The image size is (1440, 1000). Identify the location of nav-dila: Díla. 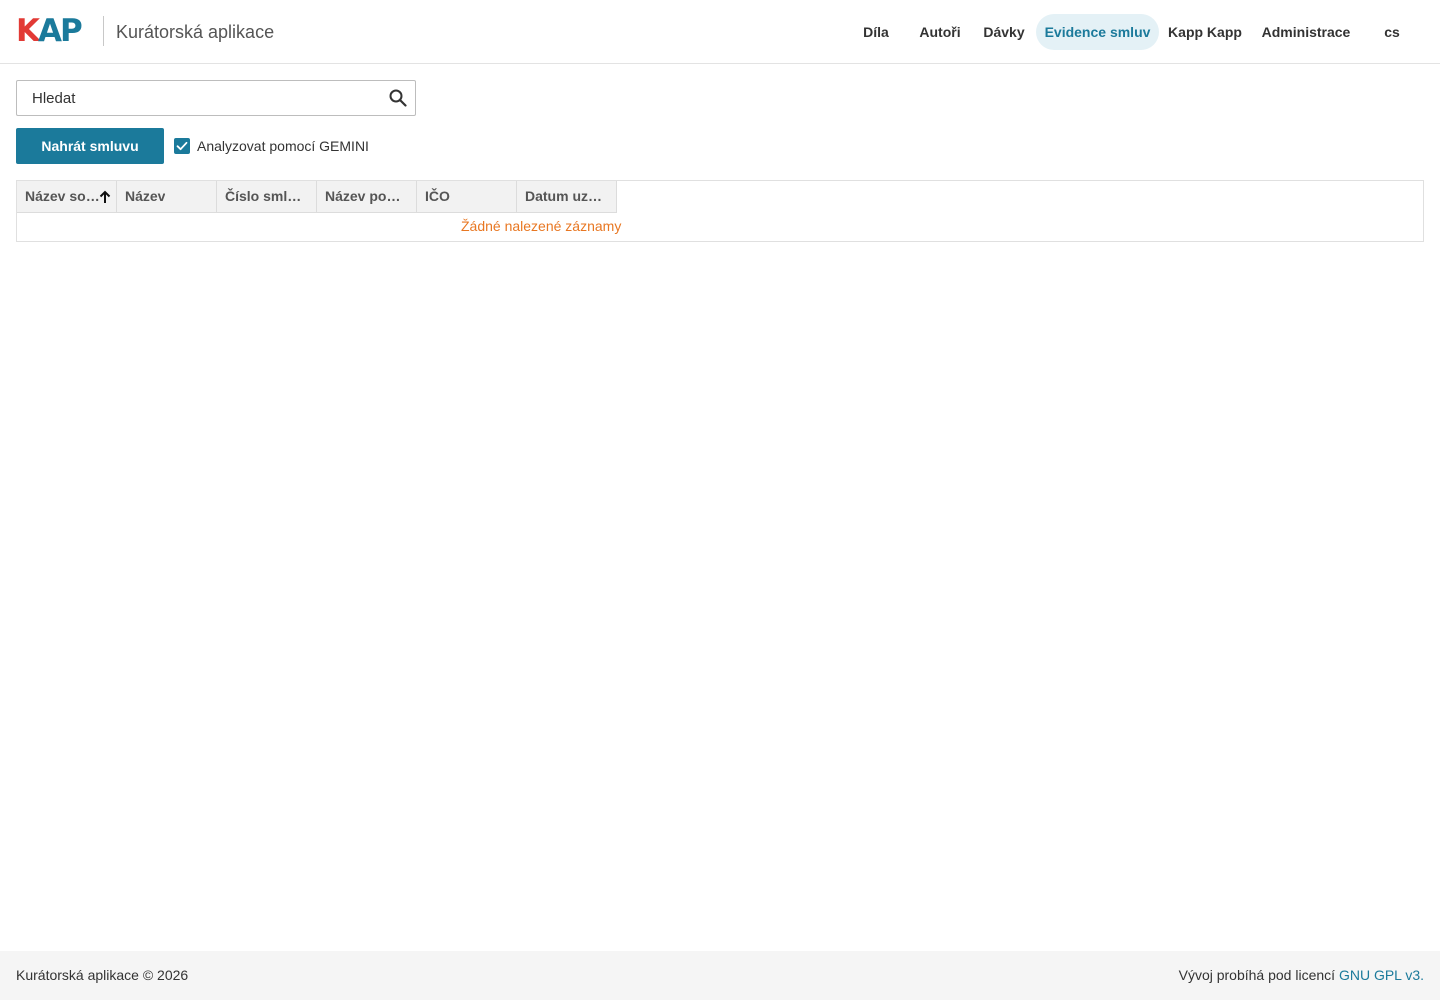
(876, 32).